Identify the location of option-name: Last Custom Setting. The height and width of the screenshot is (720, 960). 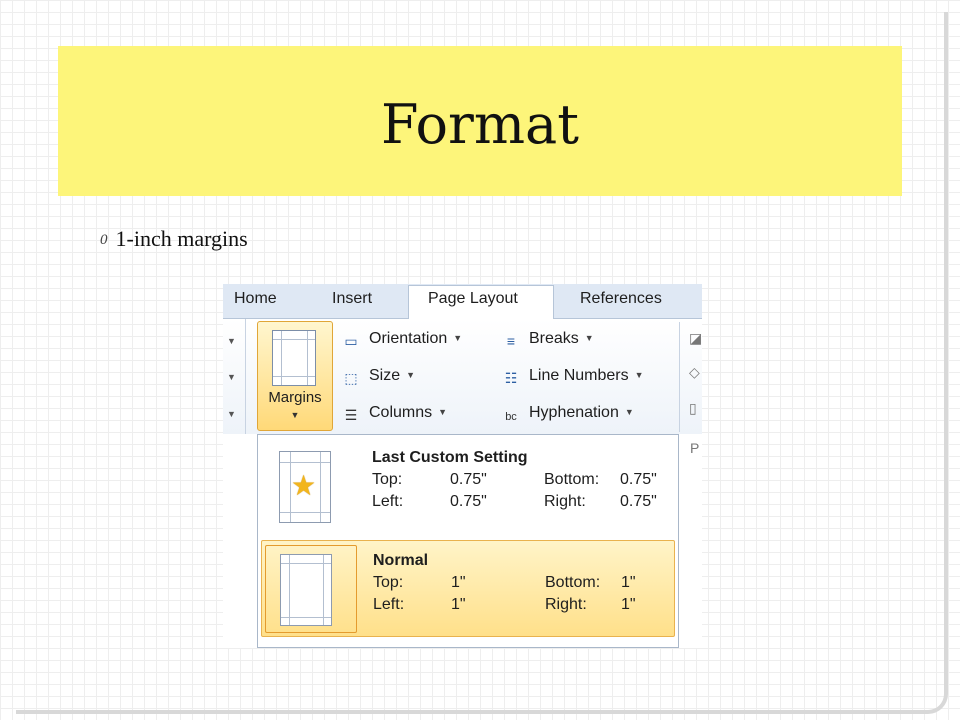
(450, 457).